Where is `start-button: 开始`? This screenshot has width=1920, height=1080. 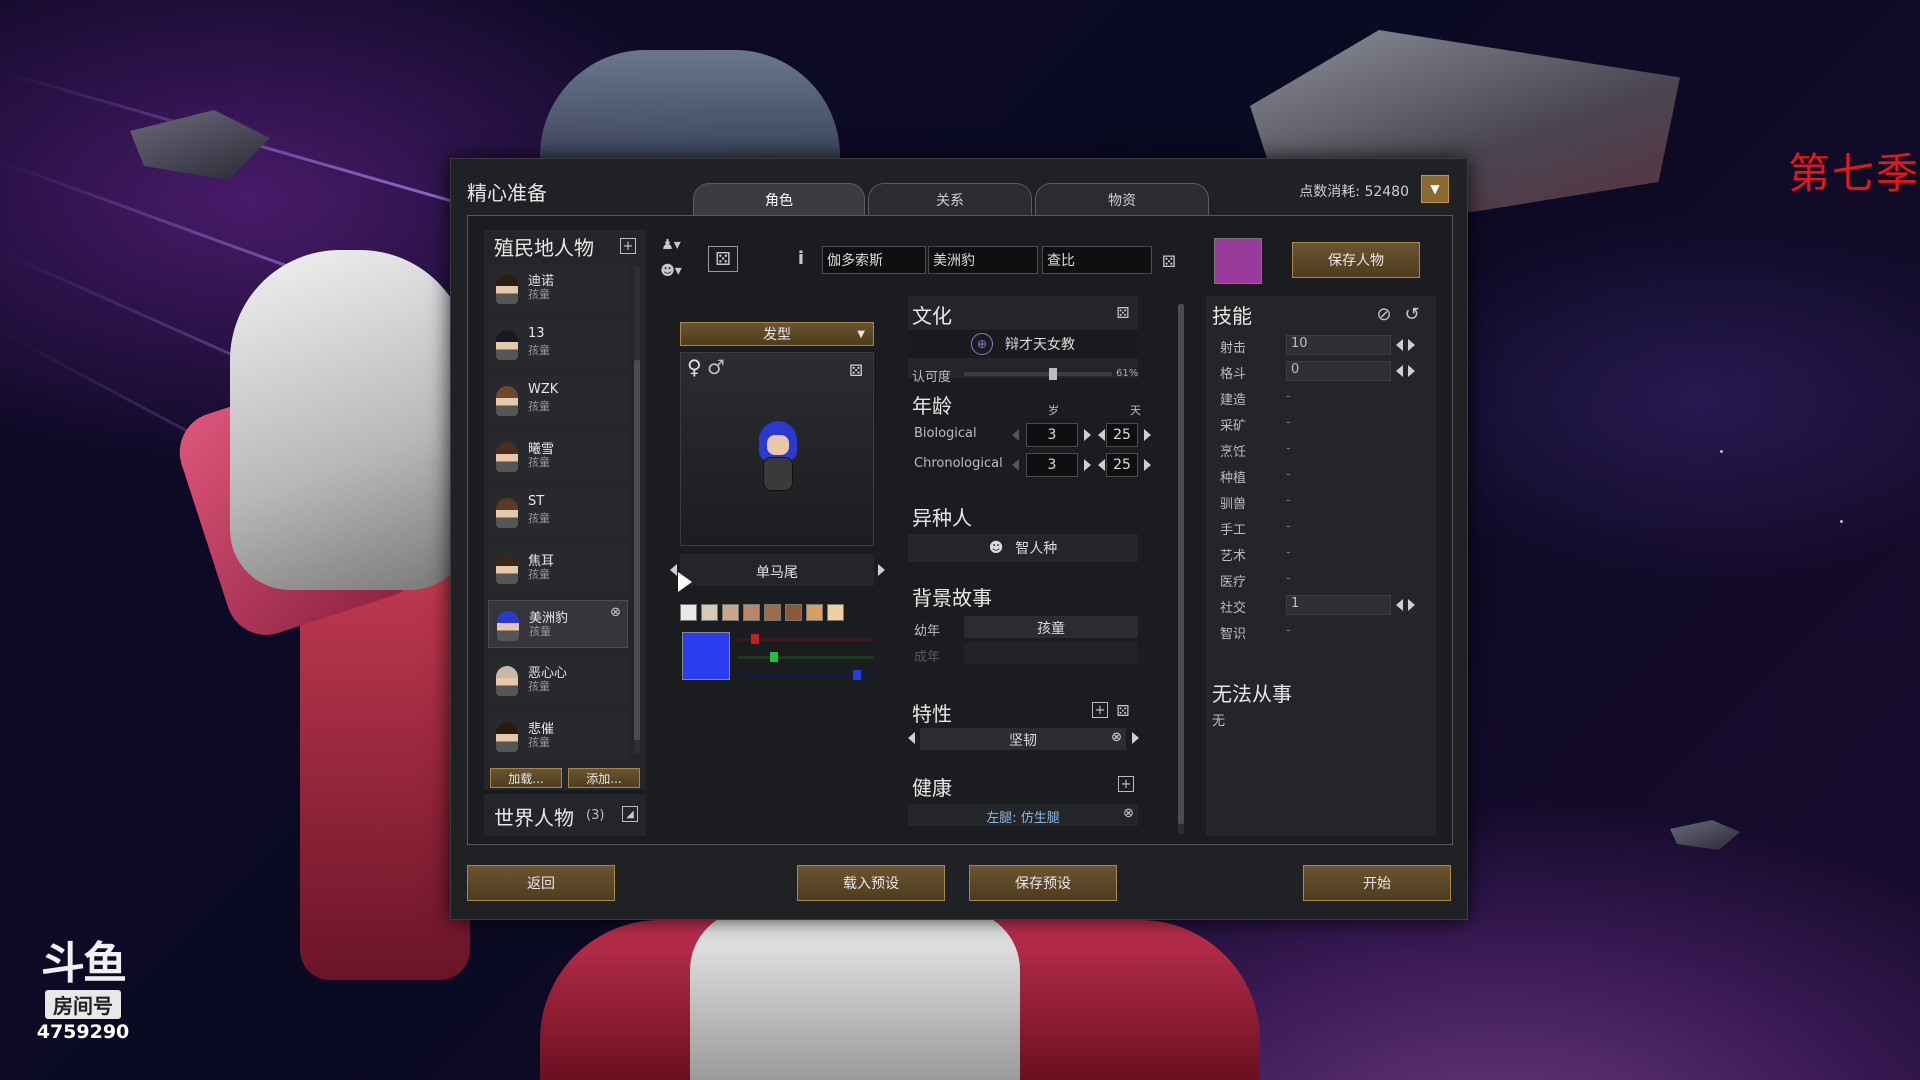
start-button: 开始 is located at coordinates (1377, 883).